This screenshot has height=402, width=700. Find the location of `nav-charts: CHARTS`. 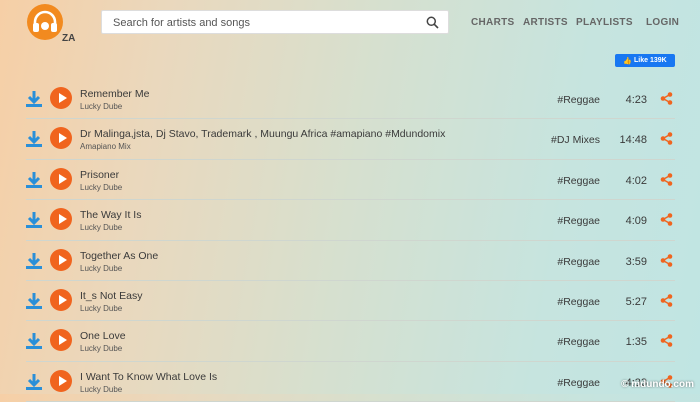

nav-charts: CHARTS is located at coordinates (492, 22).